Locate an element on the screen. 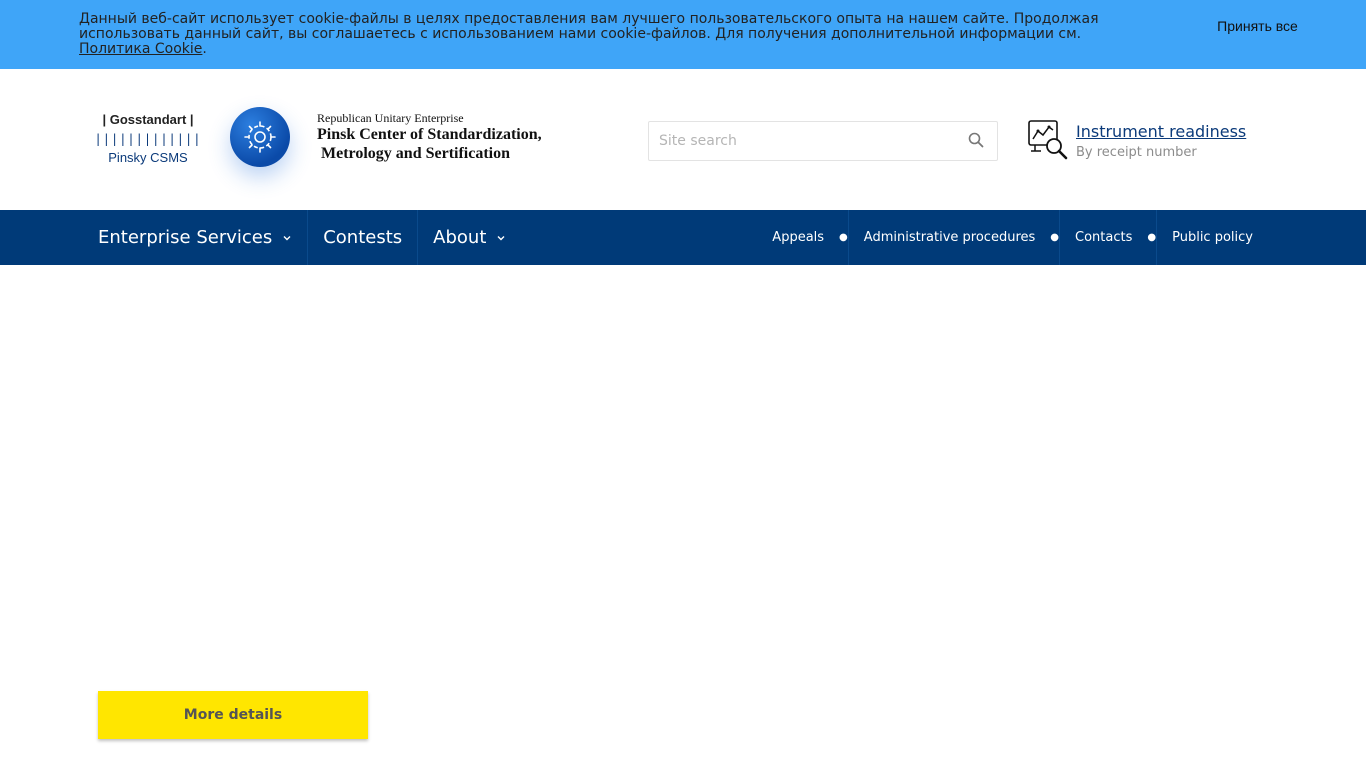  instrument-readiness-link: Instrument readiness is located at coordinates (1161, 132).